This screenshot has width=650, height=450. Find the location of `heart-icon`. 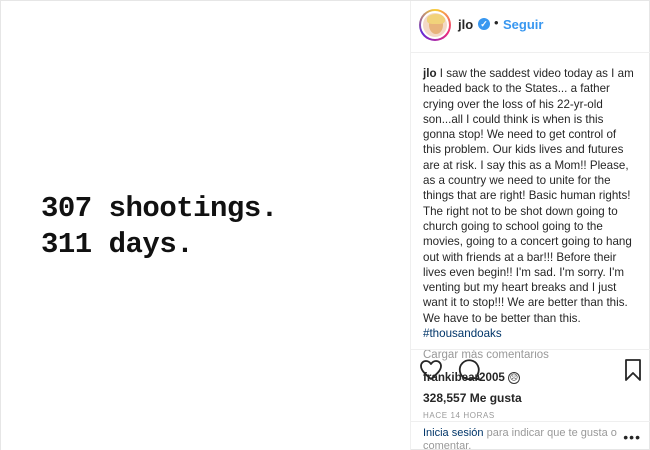

heart-icon is located at coordinates (431, 370).